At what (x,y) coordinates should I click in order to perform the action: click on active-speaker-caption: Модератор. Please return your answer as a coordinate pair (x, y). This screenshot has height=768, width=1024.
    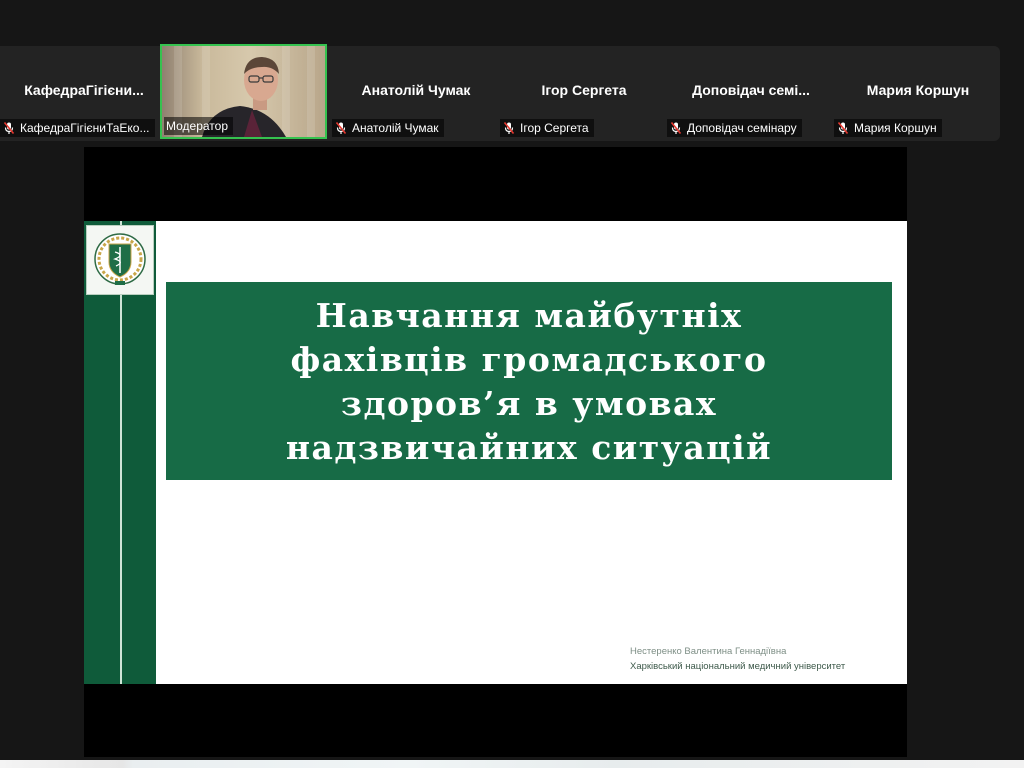
    Looking at the image, I should click on (199, 126).